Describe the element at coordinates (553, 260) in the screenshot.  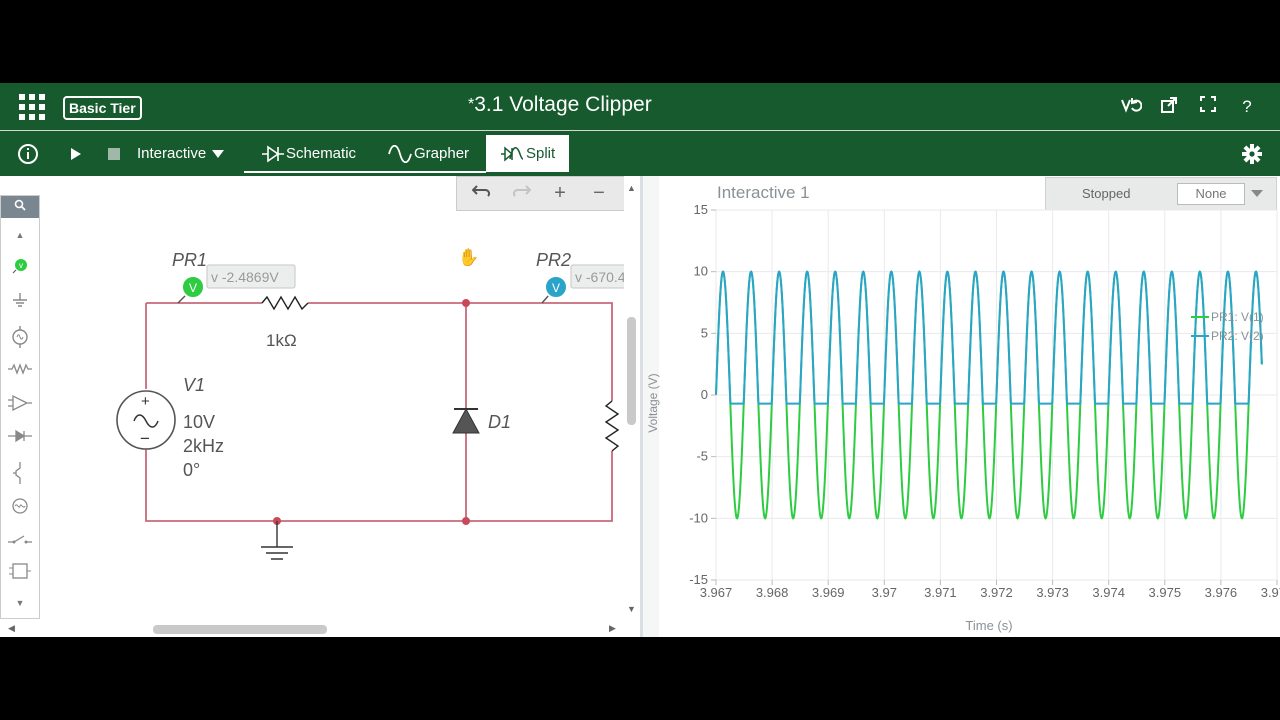
I see `probe2-name: PR2` at that location.